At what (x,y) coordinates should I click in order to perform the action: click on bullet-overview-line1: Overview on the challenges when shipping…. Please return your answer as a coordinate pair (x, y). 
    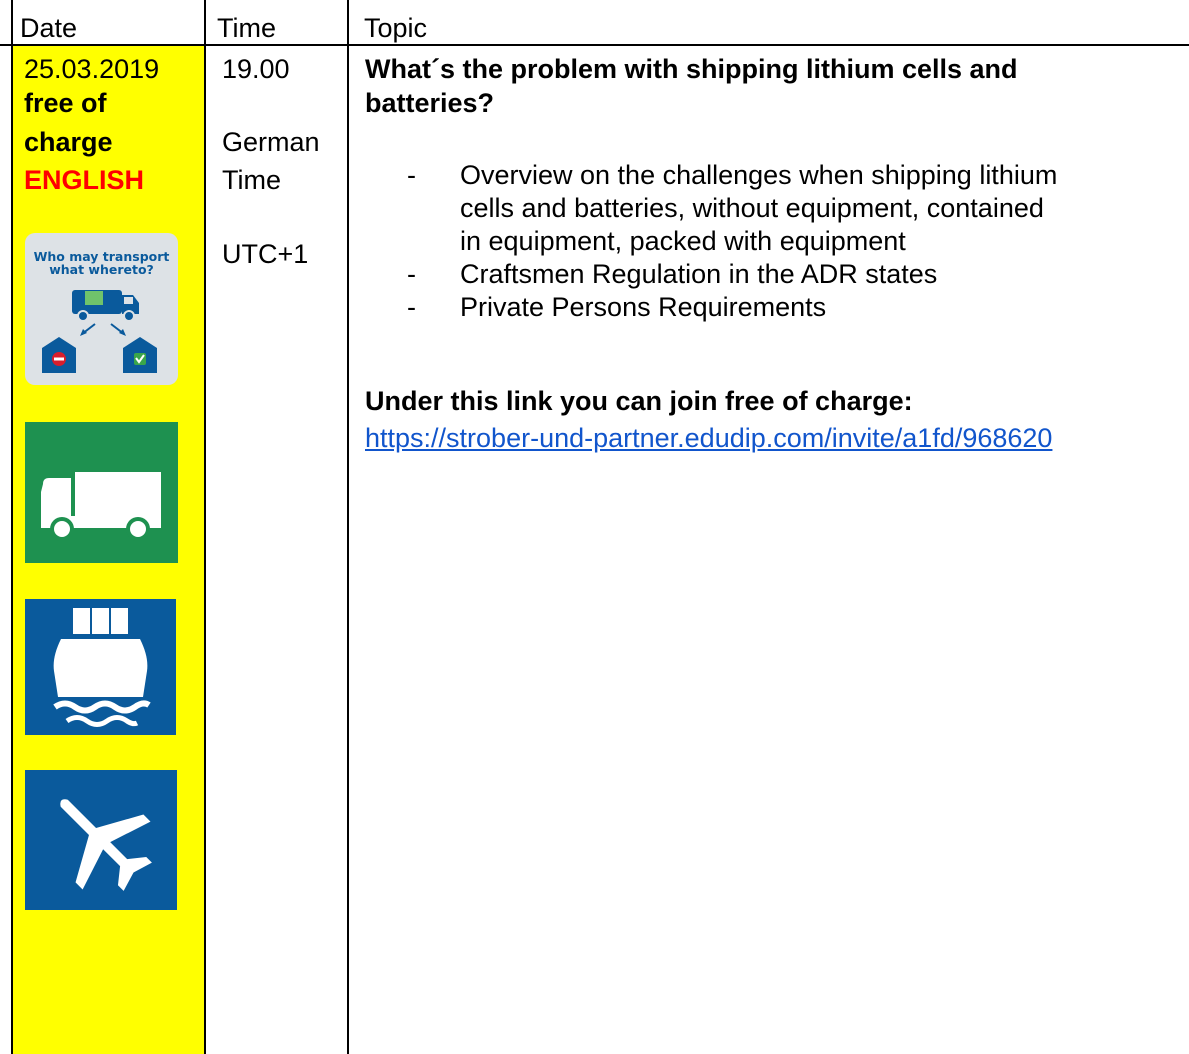
    Looking at the image, I should click on (759, 175).